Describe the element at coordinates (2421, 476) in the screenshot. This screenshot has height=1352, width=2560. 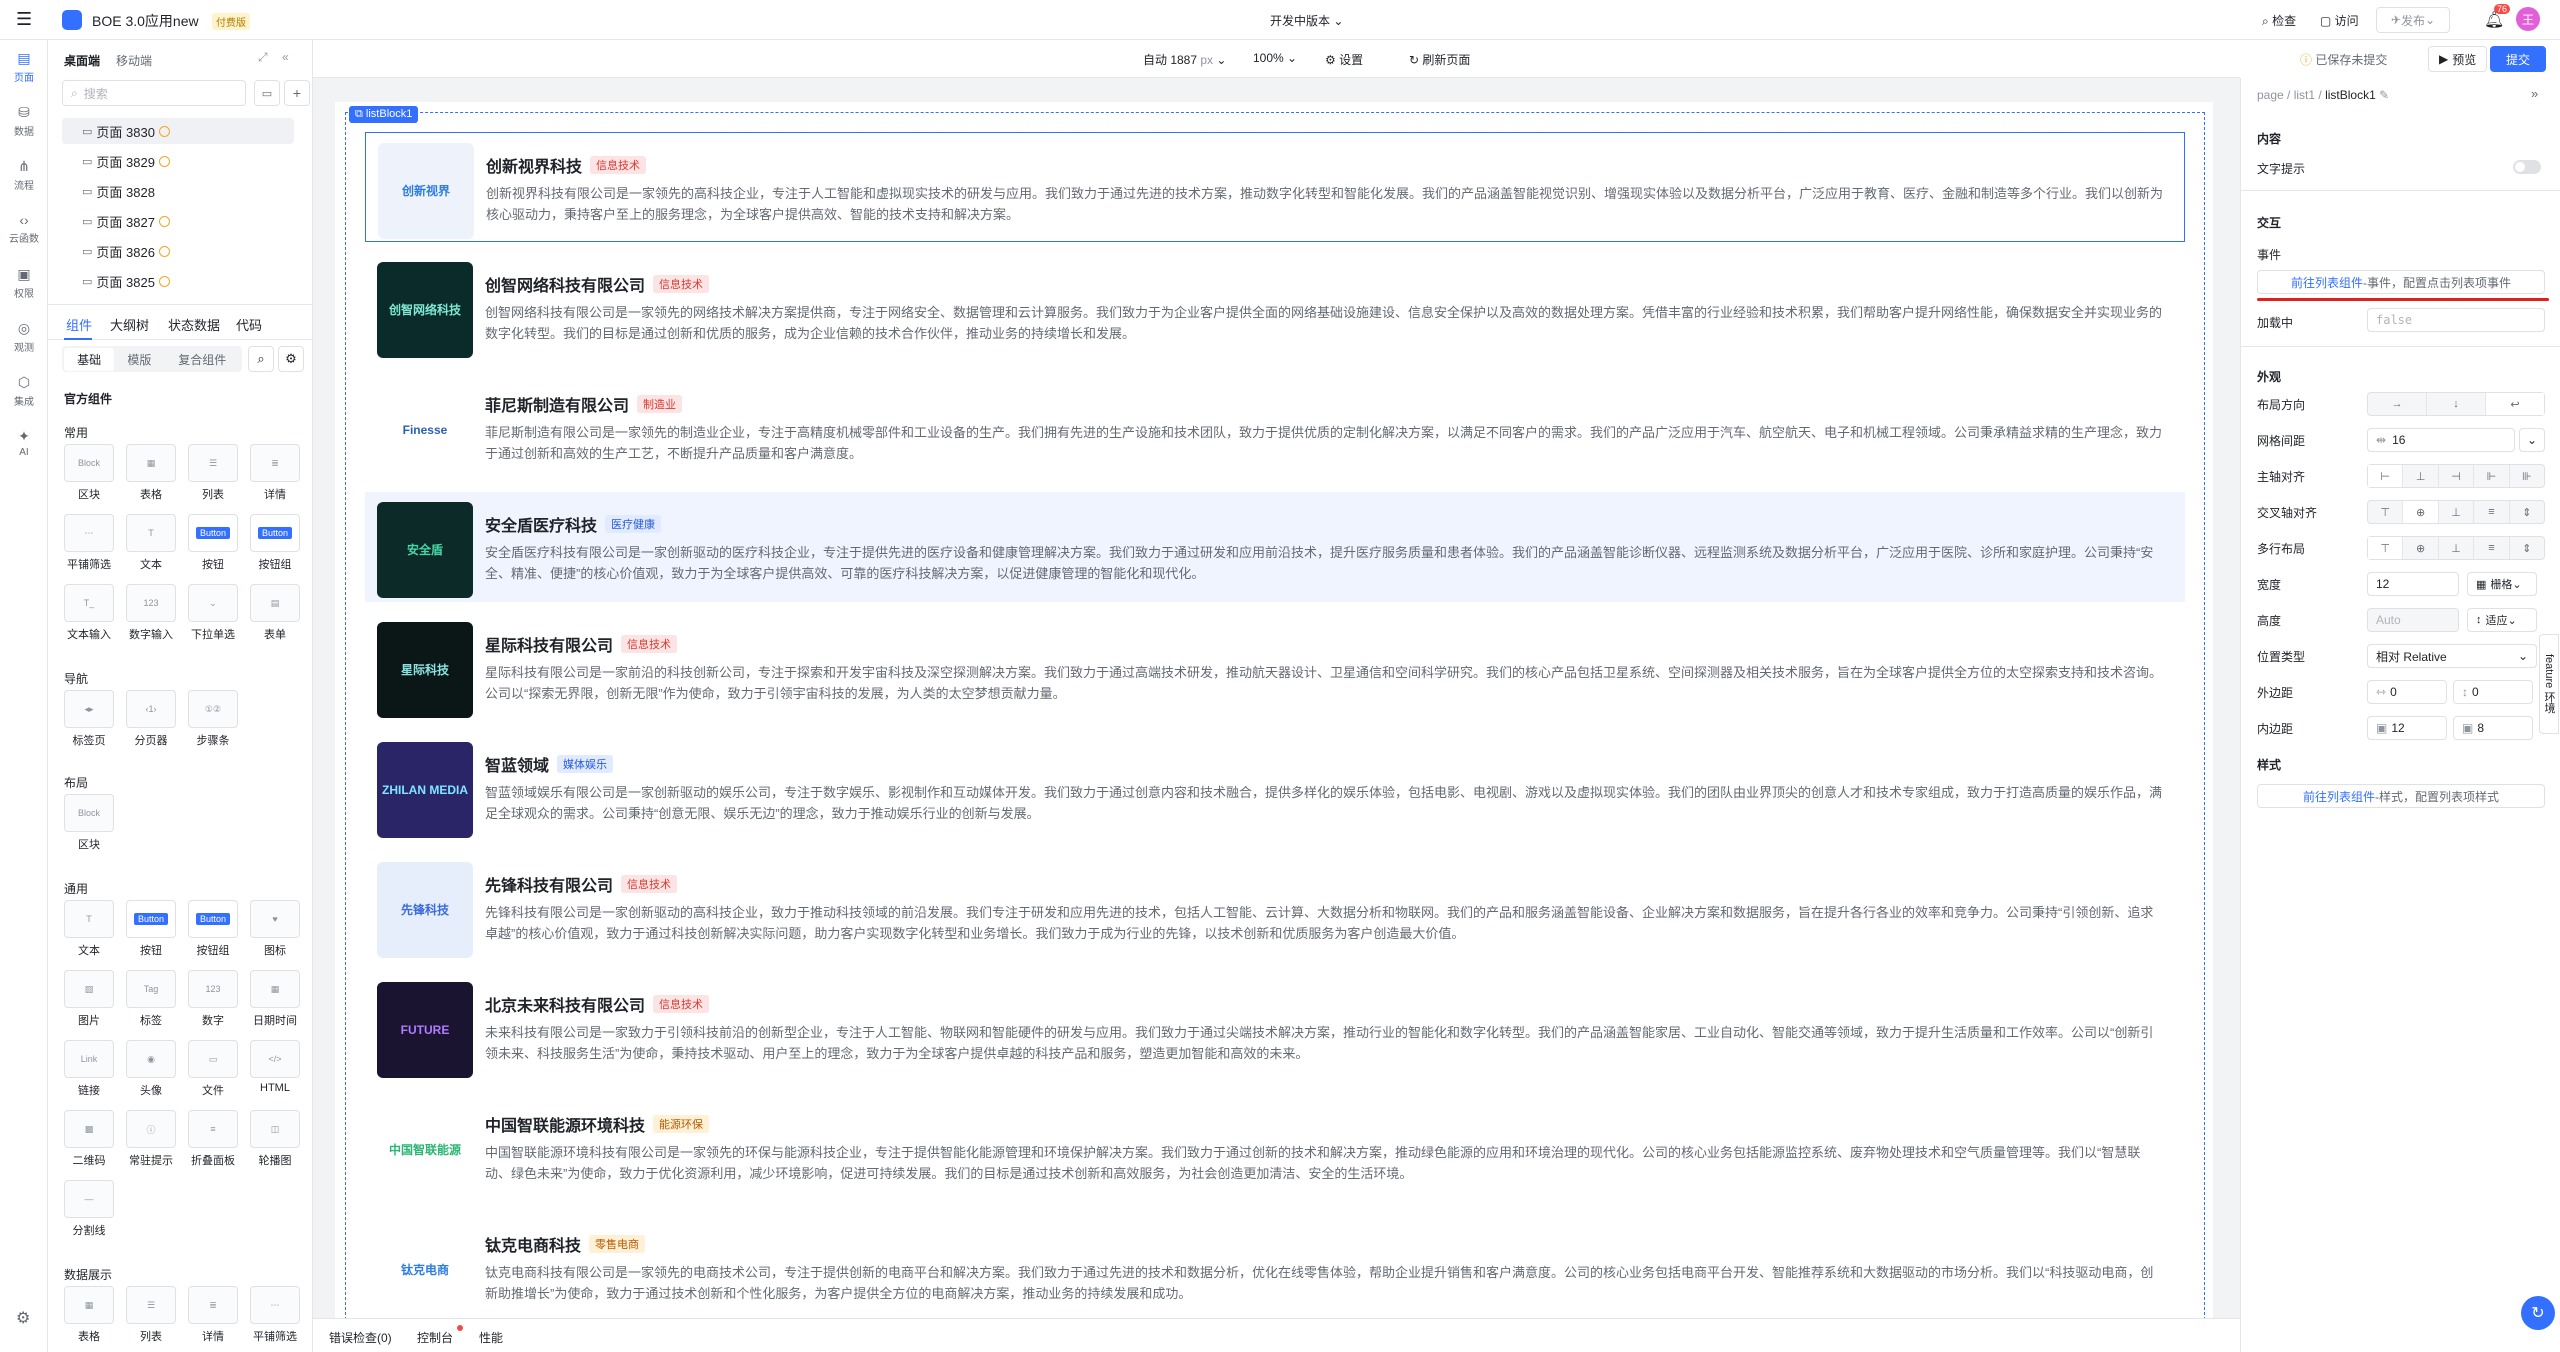
I see `align-center-icon: ⊥` at that location.